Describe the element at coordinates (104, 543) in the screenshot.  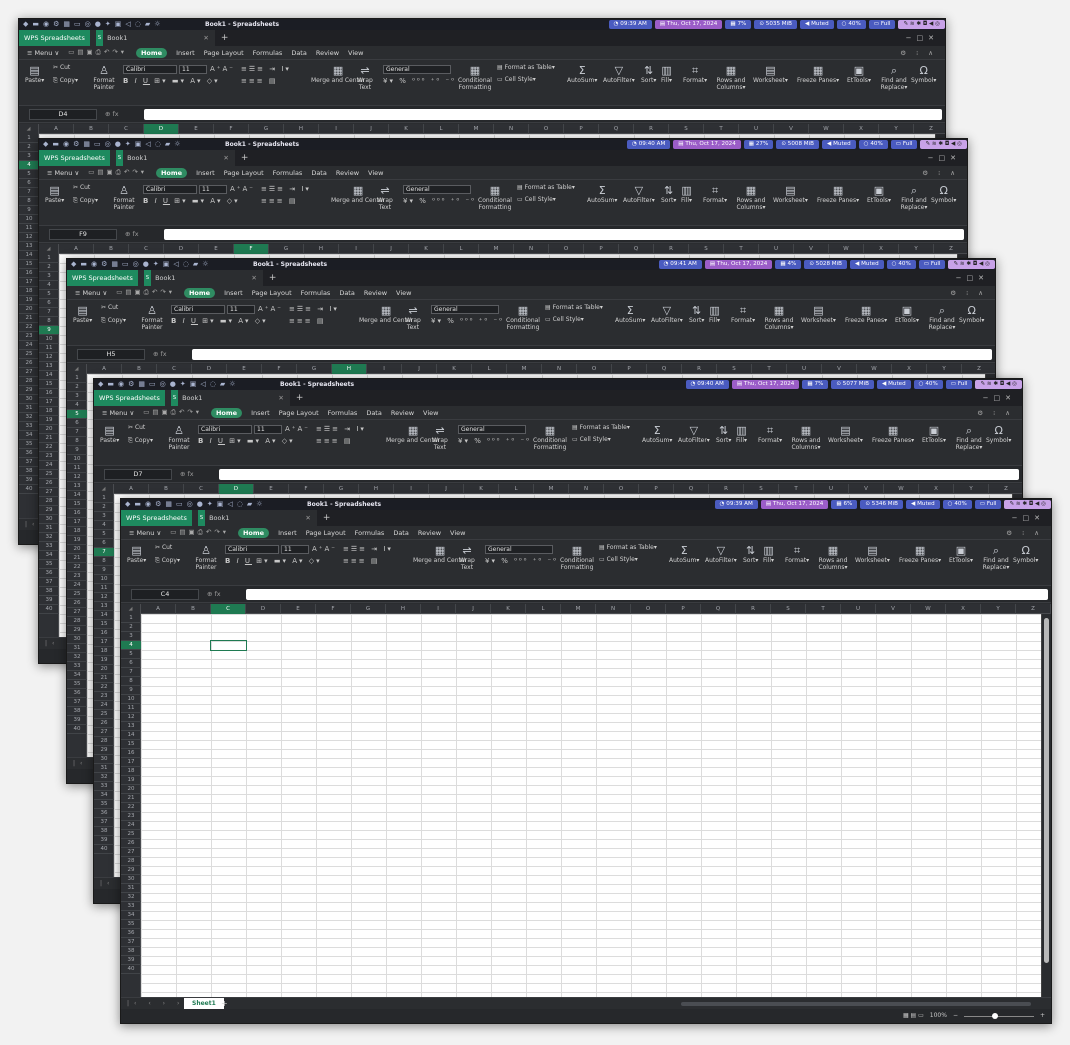
I see `row-header-6: 6` at that location.